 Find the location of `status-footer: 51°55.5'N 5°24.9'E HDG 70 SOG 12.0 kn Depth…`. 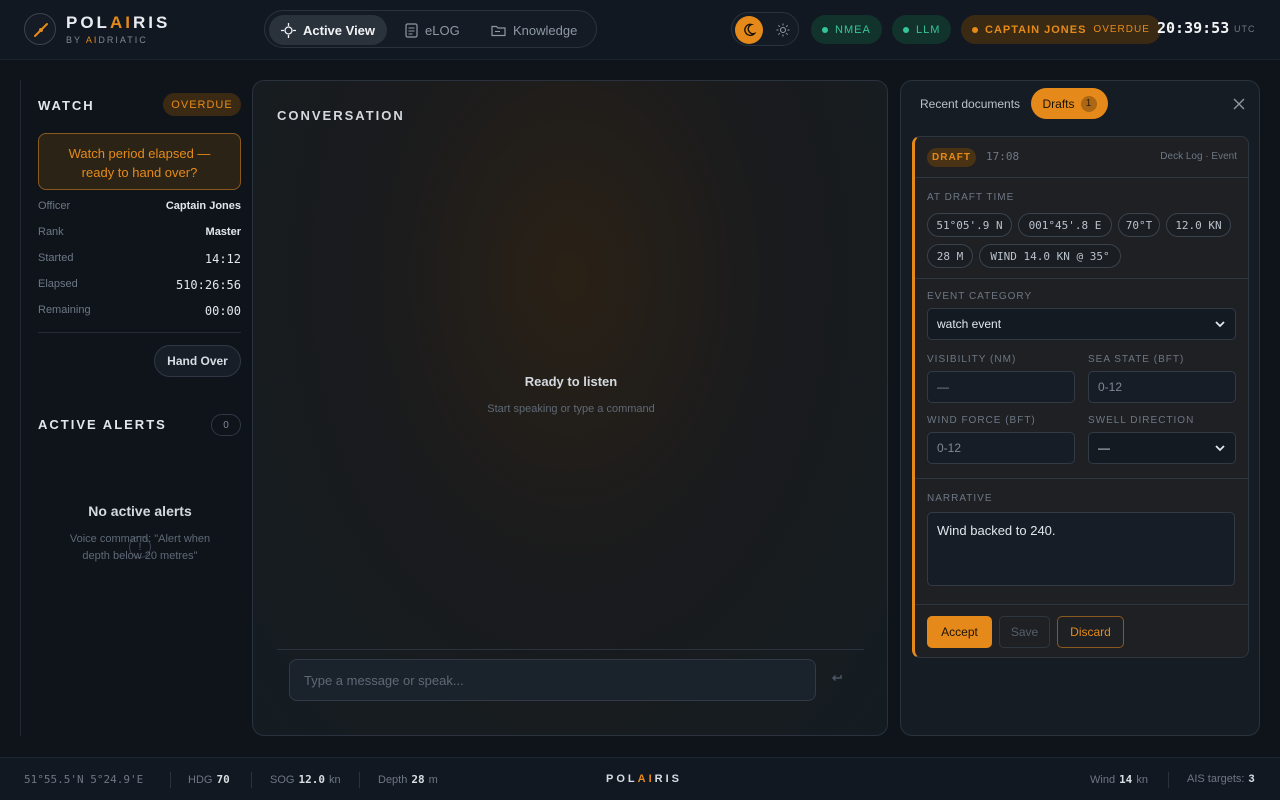

status-footer: 51°55.5'N 5°24.9'E HDG 70 SOG 12.0 kn Depth… is located at coordinates (640, 778).